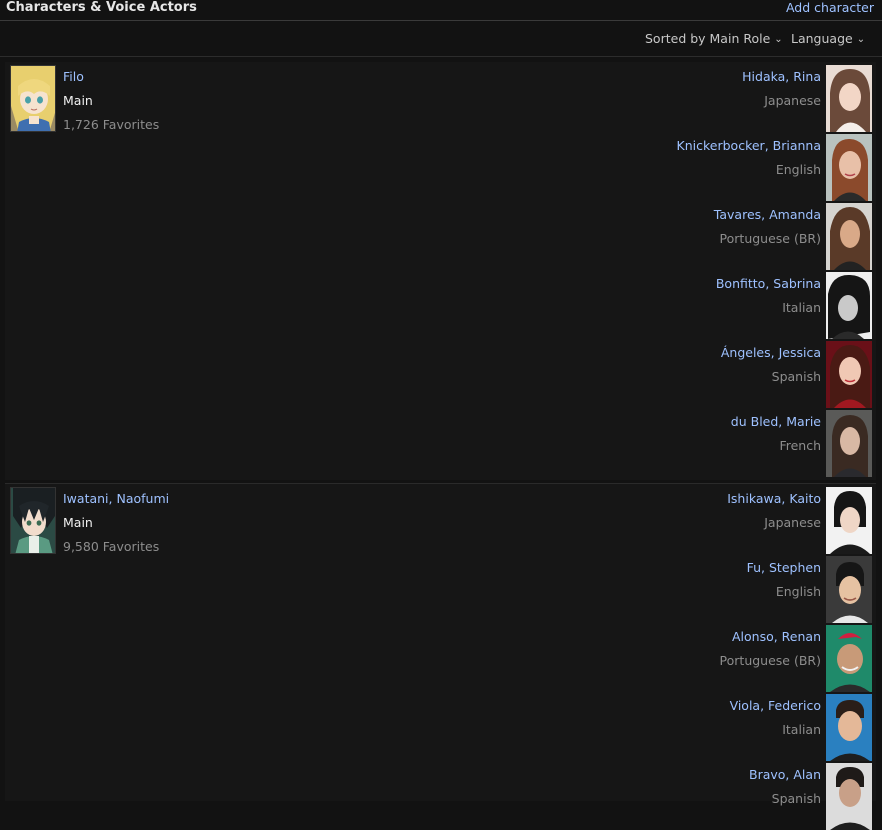 The image size is (882, 830). I want to click on list-controls: Sorted by Main Role ⌄ Language ⌄, so click(441, 39).